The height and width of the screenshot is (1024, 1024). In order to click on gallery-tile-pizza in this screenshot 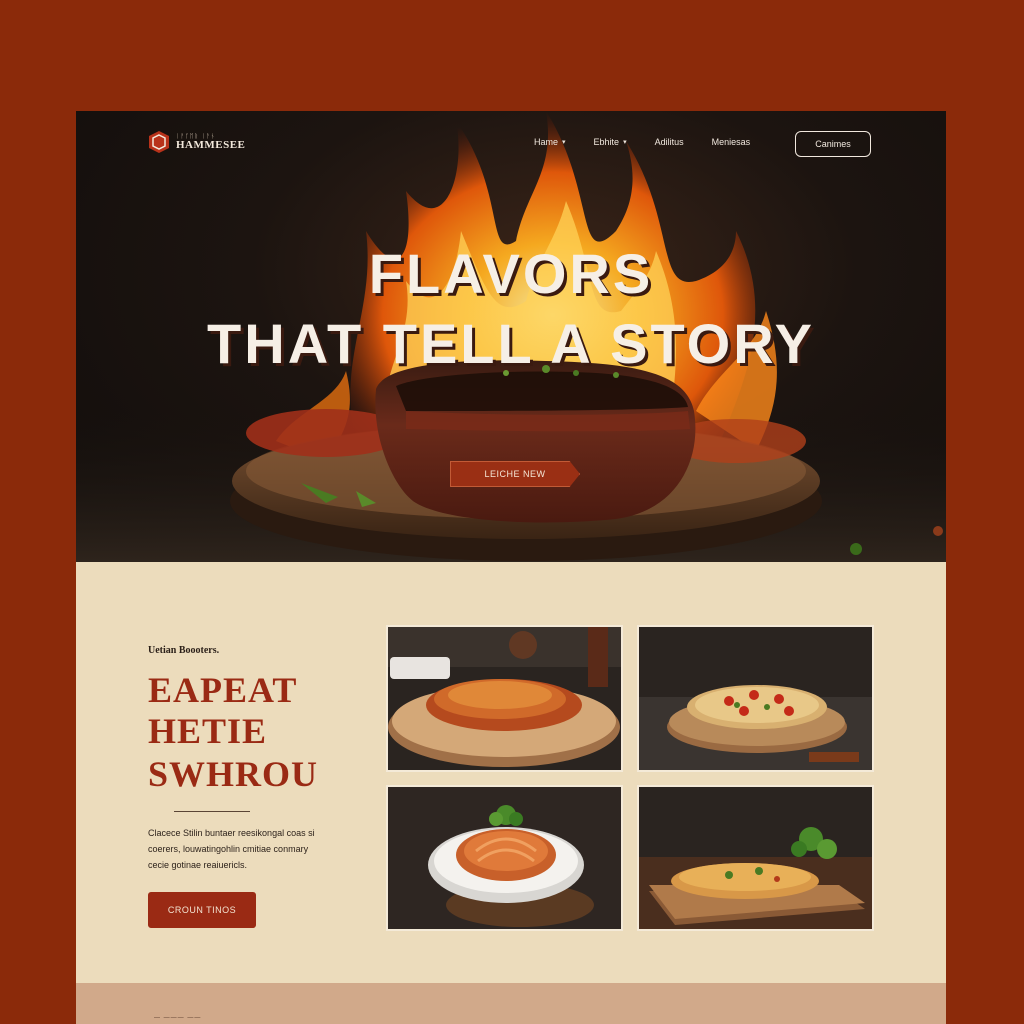, I will do `click(755, 698)`.